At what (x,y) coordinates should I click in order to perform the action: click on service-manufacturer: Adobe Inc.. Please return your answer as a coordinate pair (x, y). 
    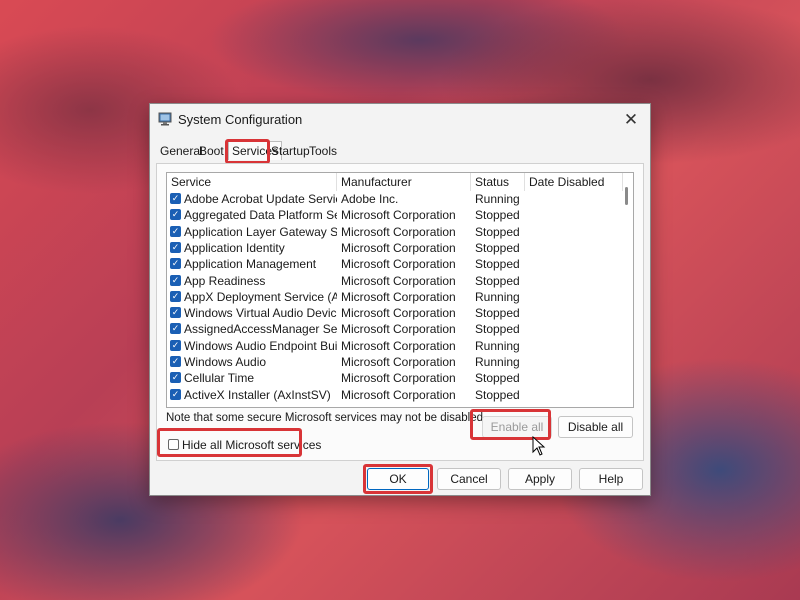
    Looking at the image, I should click on (370, 199).